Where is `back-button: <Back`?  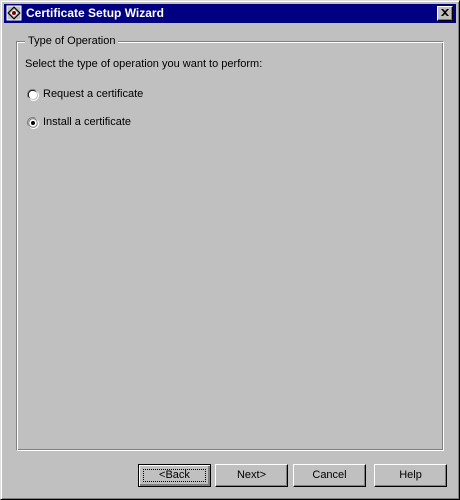 back-button: <Back is located at coordinates (174, 475).